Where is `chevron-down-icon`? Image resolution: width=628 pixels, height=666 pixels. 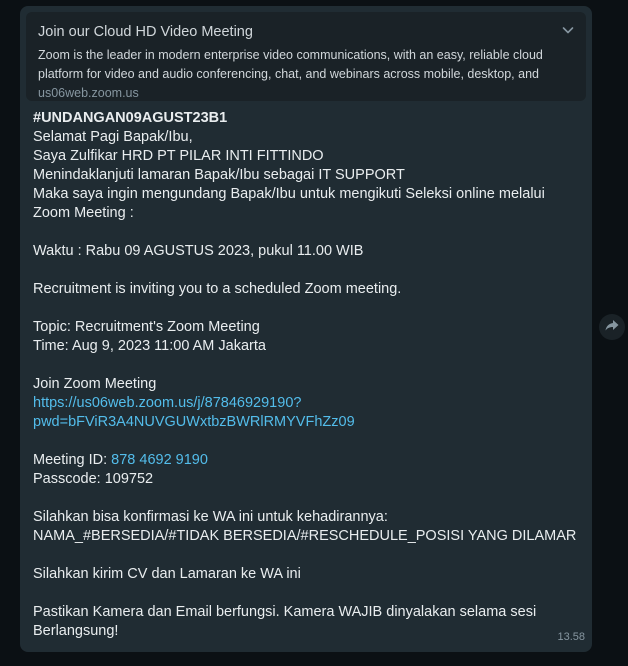 chevron-down-icon is located at coordinates (568, 30).